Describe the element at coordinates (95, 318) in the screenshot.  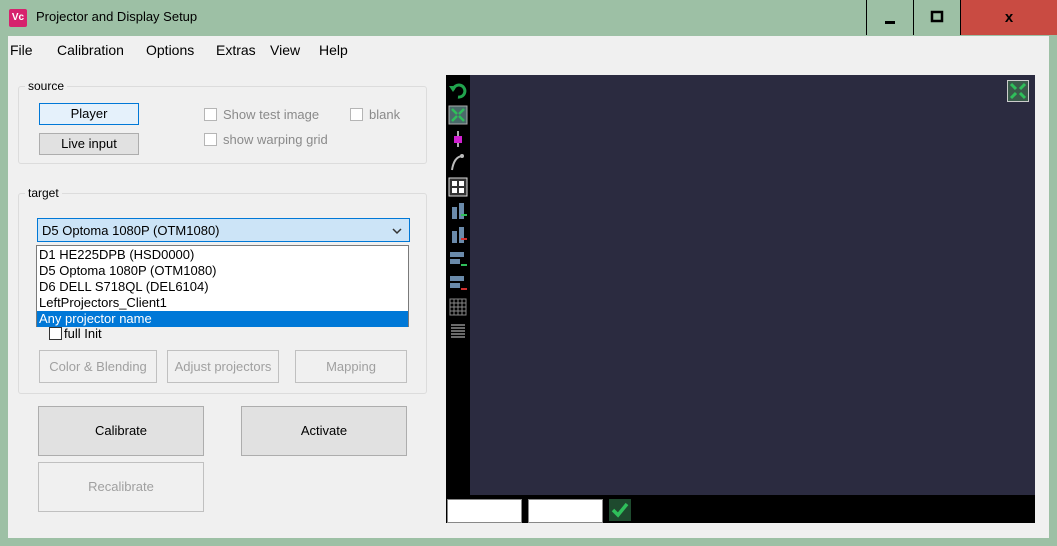
I see `dropdown-option-label: Any projector name` at that location.